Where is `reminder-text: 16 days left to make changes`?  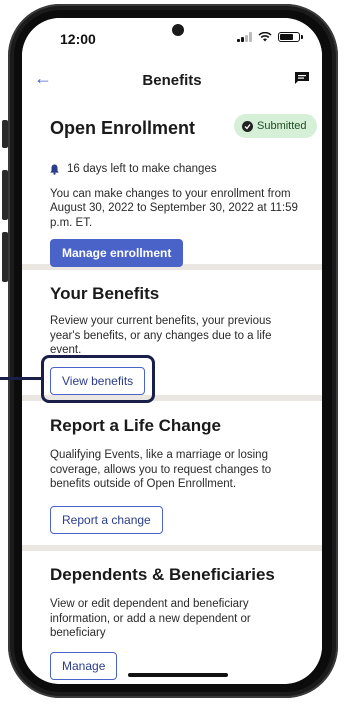
reminder-text: 16 days left to make changes is located at coordinates (142, 169).